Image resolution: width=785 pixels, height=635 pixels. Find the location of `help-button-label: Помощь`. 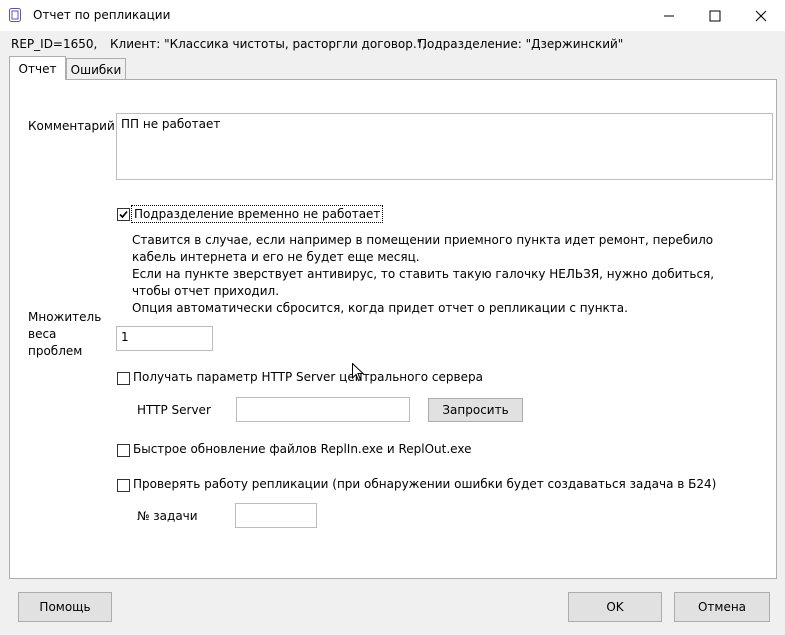

help-button-label: Помощь is located at coordinates (65, 607).